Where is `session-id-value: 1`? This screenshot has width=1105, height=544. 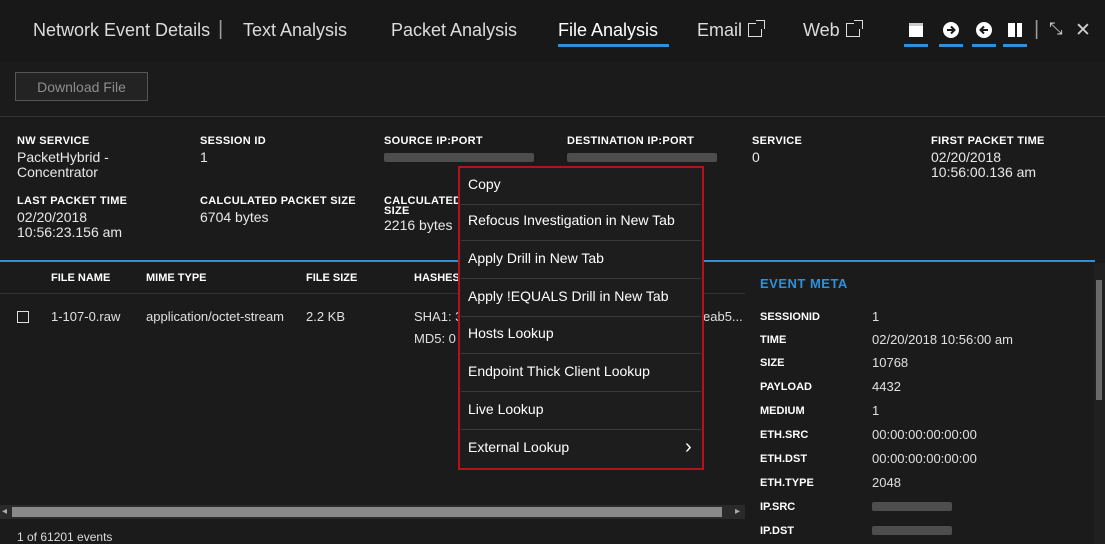
session-id-value: 1 is located at coordinates (204, 157).